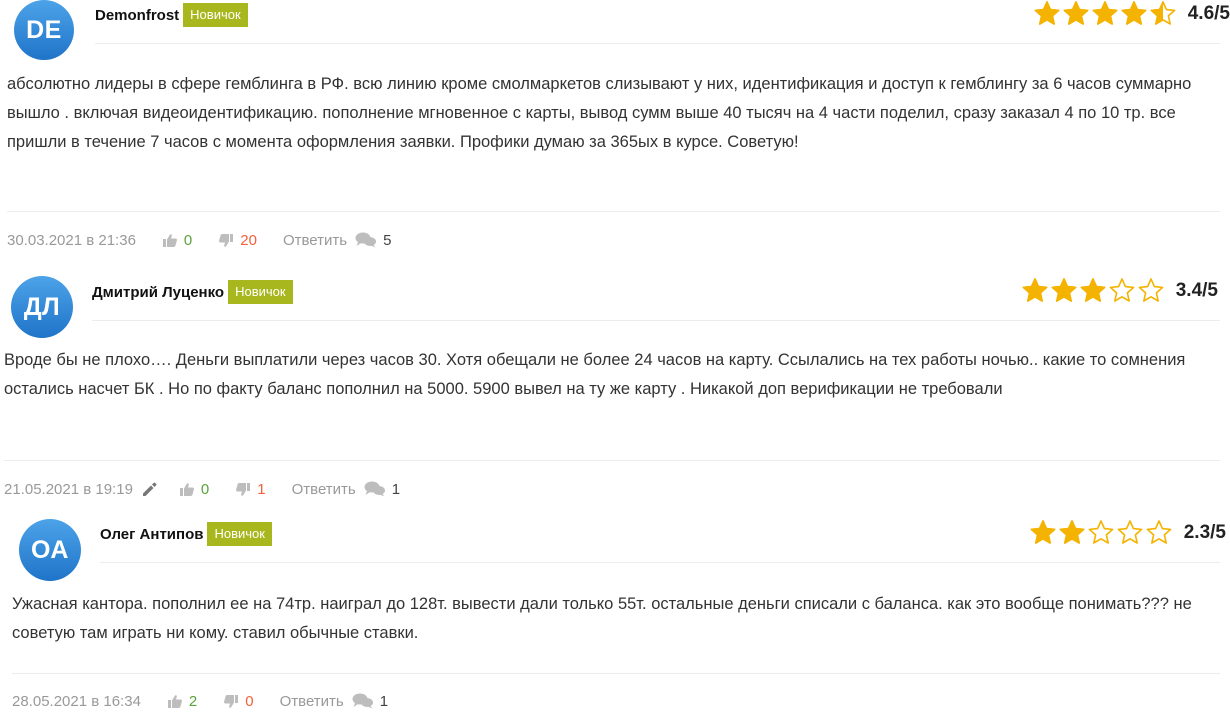 The width and height of the screenshot is (1230, 718). I want to click on rating: 4.6/5, so click(1131, 14).